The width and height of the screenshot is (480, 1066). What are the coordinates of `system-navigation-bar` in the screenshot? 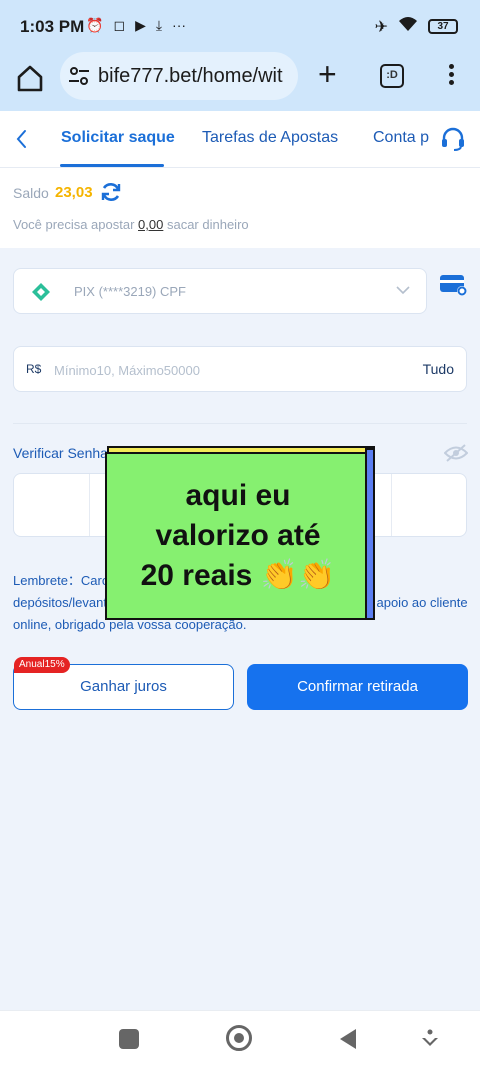 It's located at (240, 1038).